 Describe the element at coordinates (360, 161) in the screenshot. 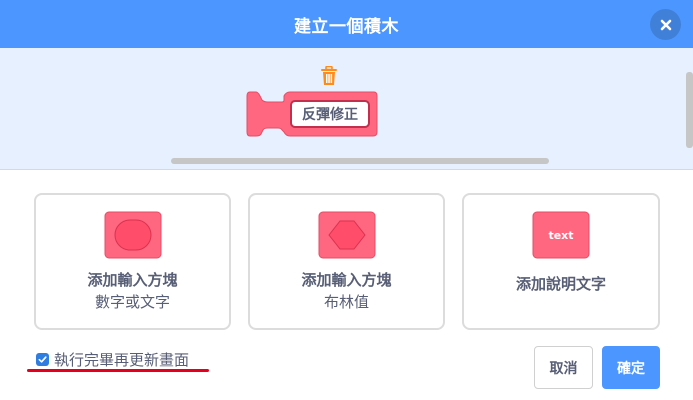

I see `horizontal-scrollbar` at that location.